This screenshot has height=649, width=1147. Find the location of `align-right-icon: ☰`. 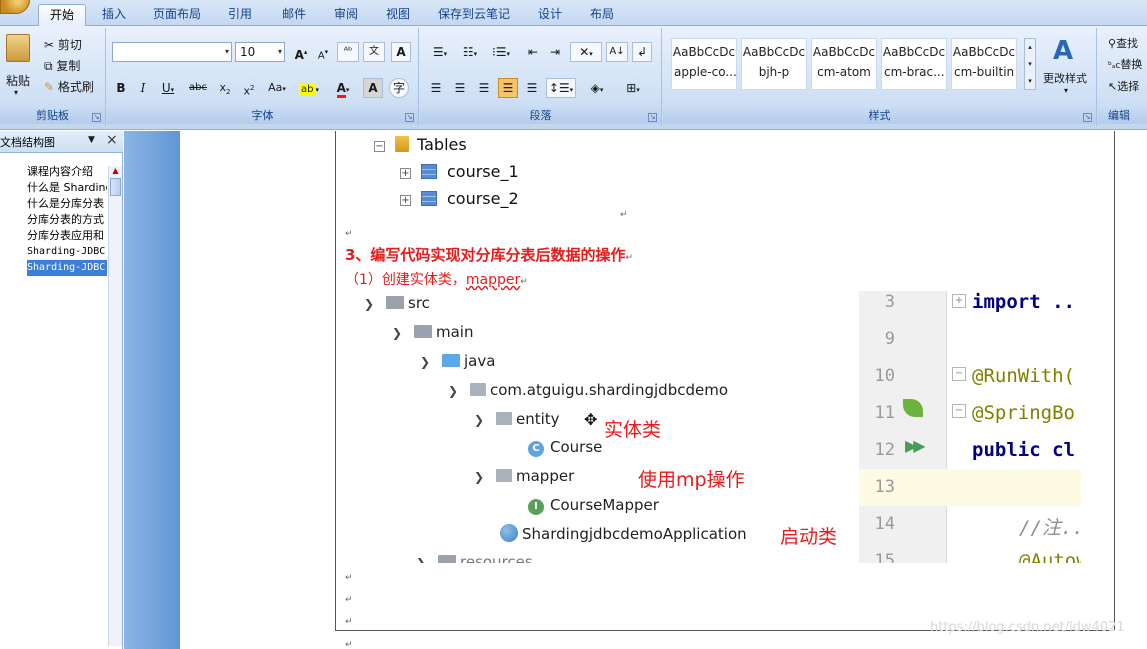

align-right-icon: ☰ is located at coordinates (484, 88).